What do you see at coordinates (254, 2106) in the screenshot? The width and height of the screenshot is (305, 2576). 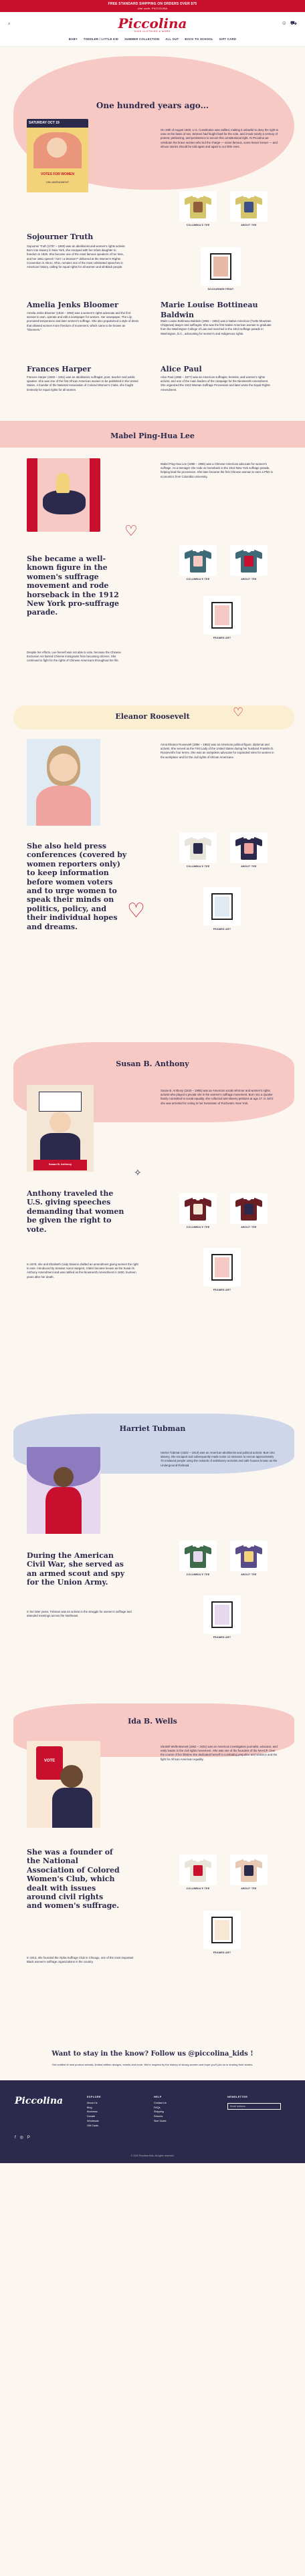 I see `newsletter-email-field: Email address` at bounding box center [254, 2106].